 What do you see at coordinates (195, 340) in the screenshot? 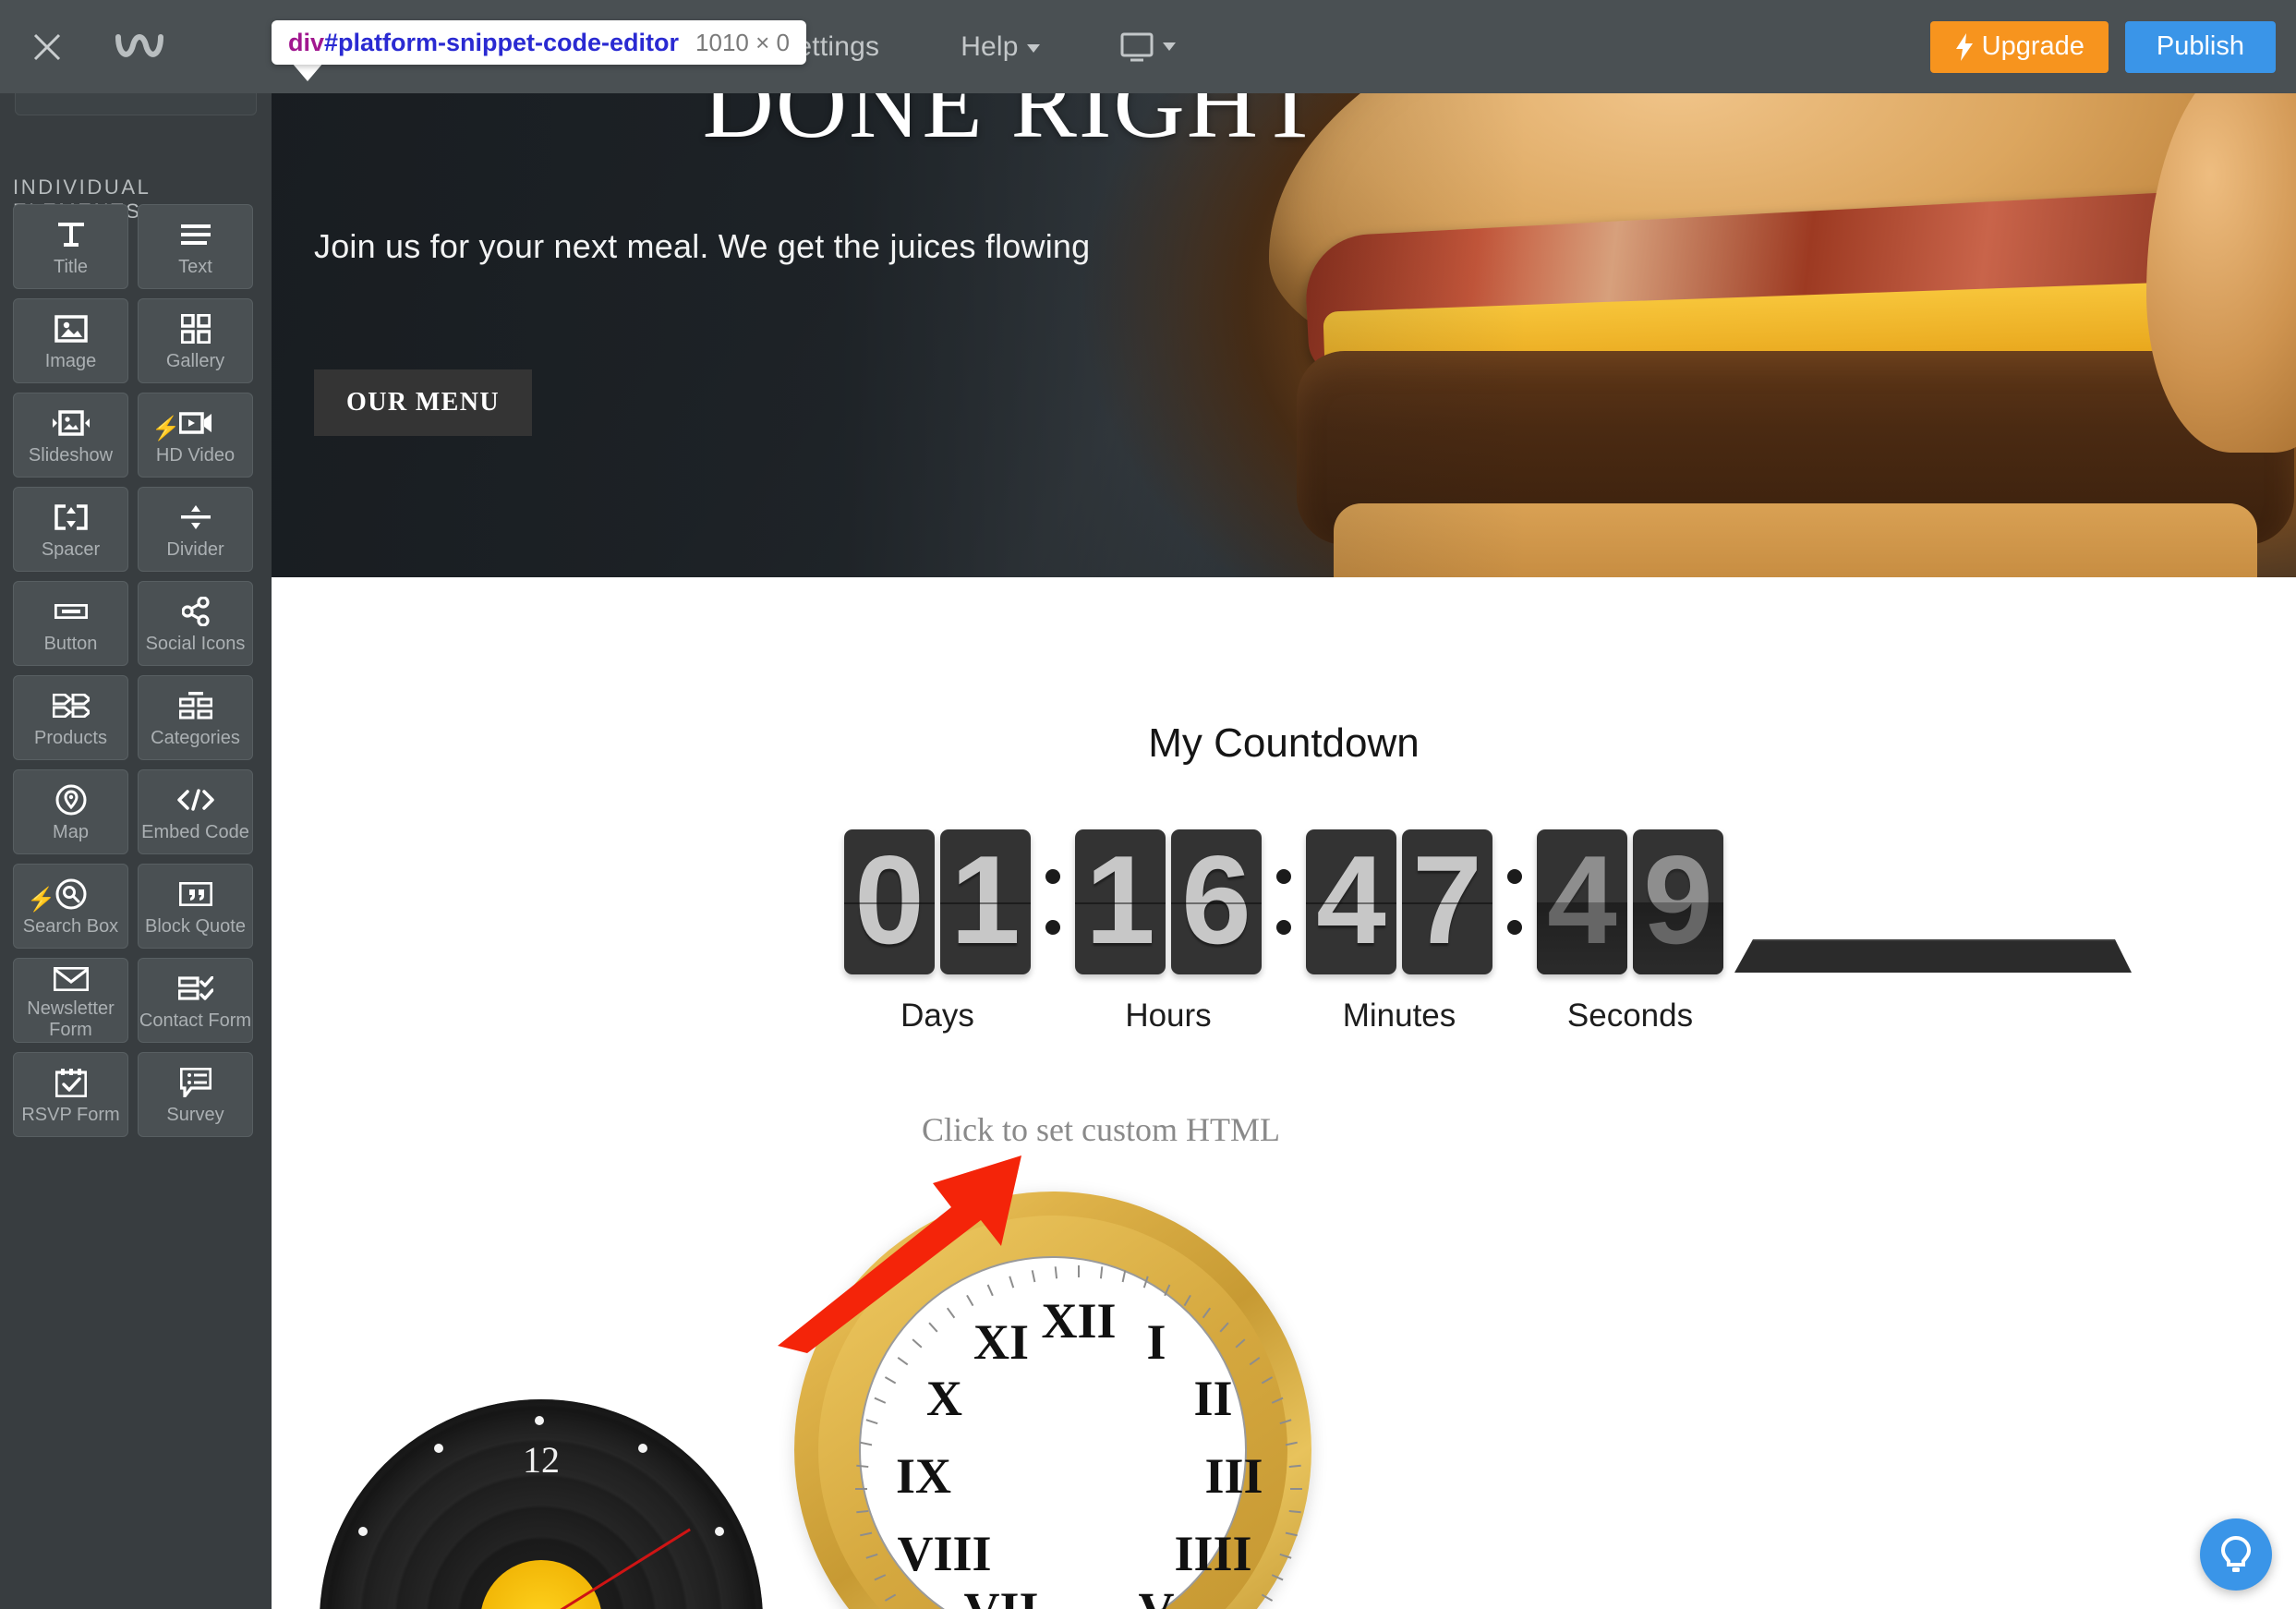
I see `element-tile-gallery: Gallery` at bounding box center [195, 340].